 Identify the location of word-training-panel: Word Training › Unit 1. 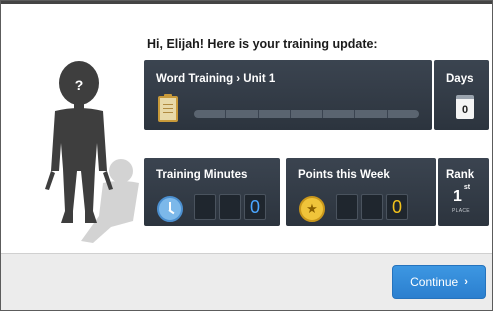
(288, 95).